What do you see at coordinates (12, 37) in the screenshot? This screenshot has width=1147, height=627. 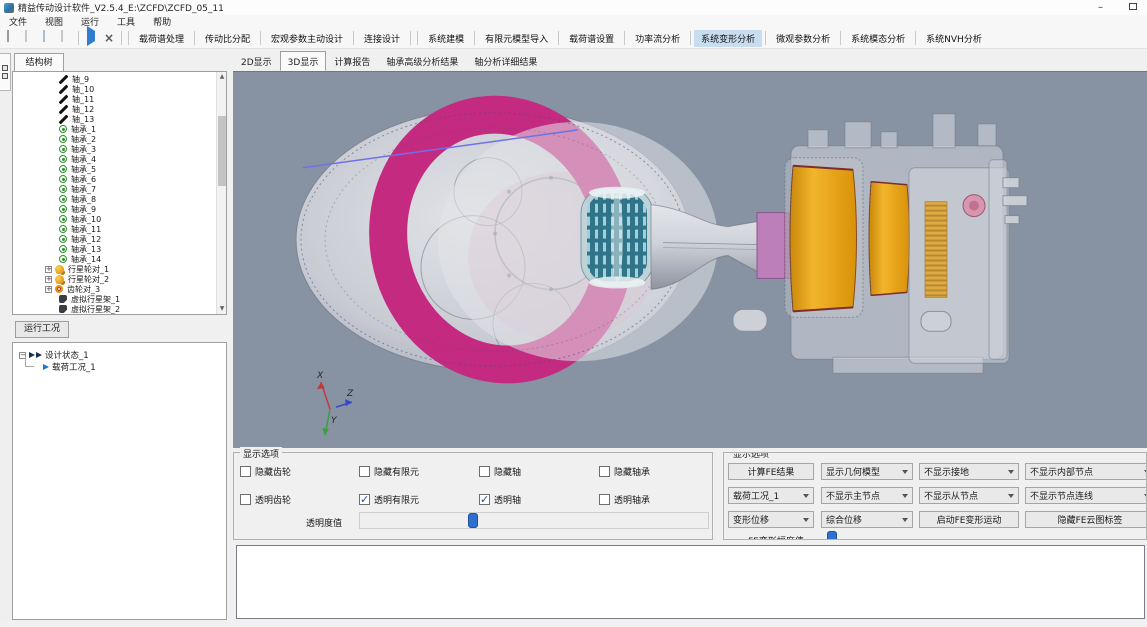 I see `new-file-icon` at bounding box center [12, 37].